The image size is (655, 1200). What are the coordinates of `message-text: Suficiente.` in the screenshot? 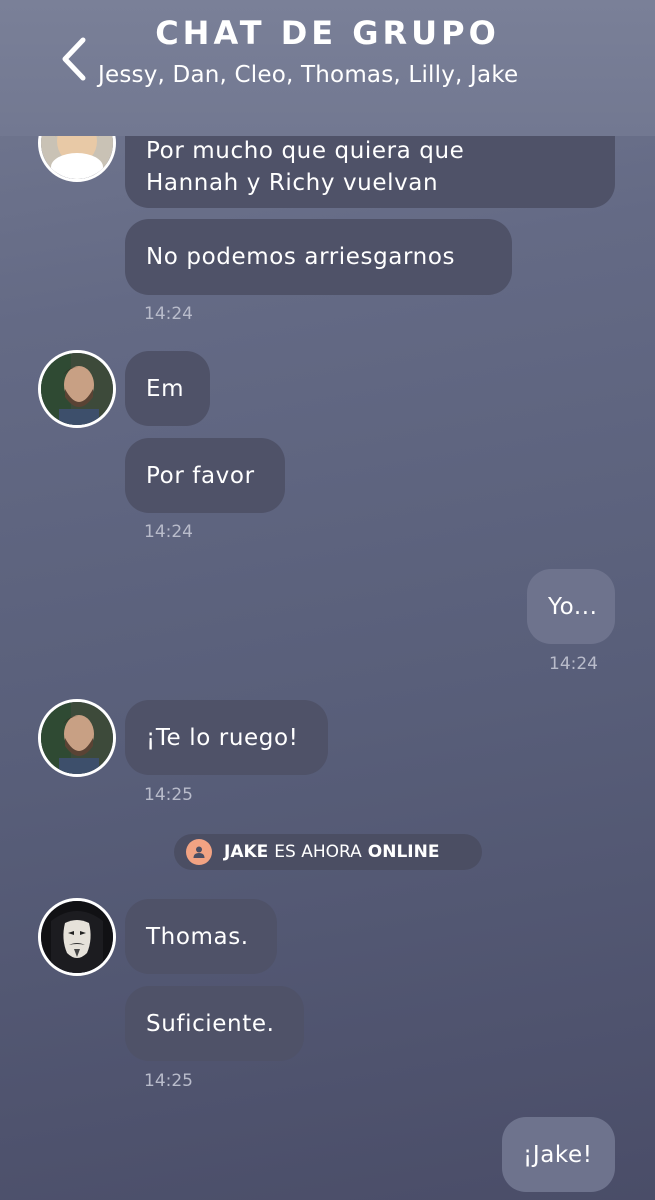 It's located at (210, 1023).